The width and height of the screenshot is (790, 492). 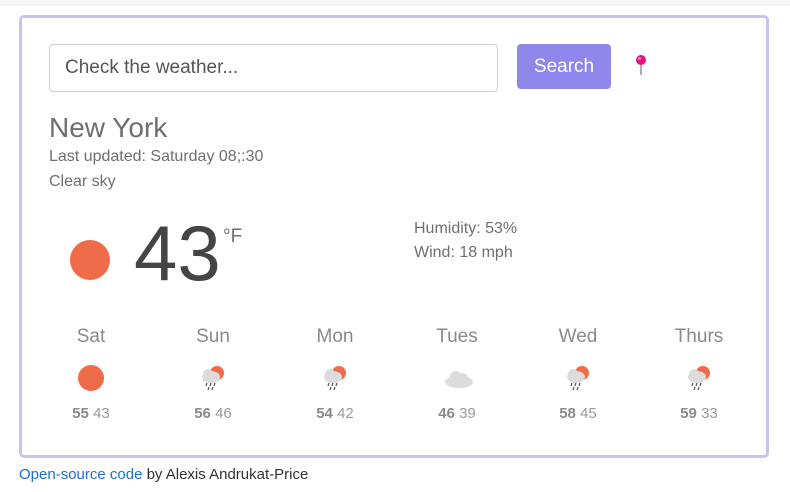 I want to click on current-temperature: 43, so click(x=177, y=253).